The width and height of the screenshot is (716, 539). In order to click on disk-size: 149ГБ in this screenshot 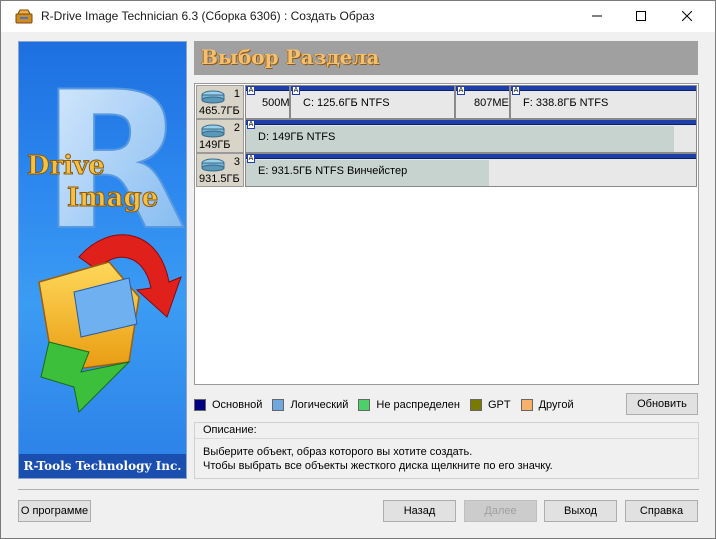, I will do `click(215, 145)`.